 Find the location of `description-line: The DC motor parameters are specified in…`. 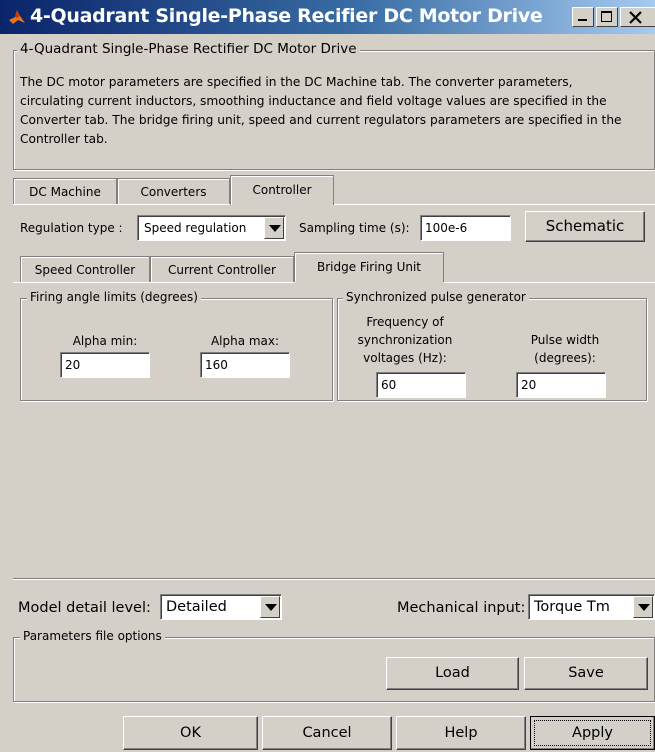

description-line: The DC motor parameters are specified in… is located at coordinates (296, 82).